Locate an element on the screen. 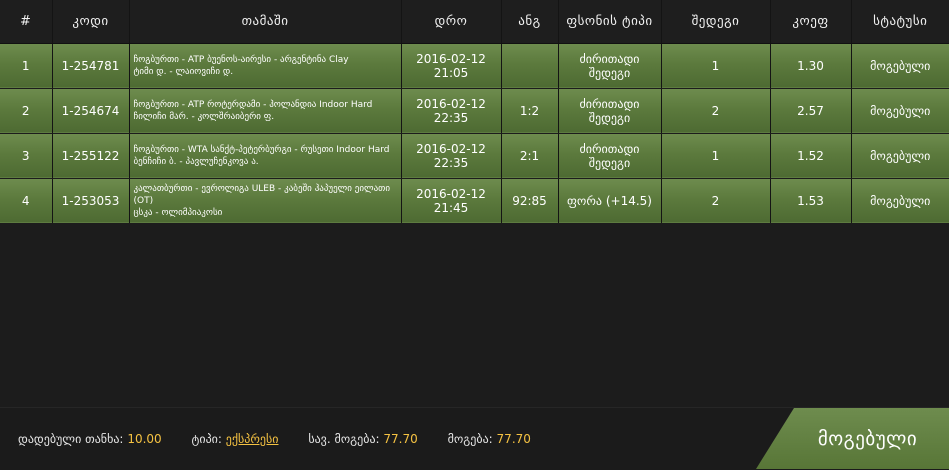 This screenshot has height=470, width=949. header-odds: კოეფ is located at coordinates (811, 22).